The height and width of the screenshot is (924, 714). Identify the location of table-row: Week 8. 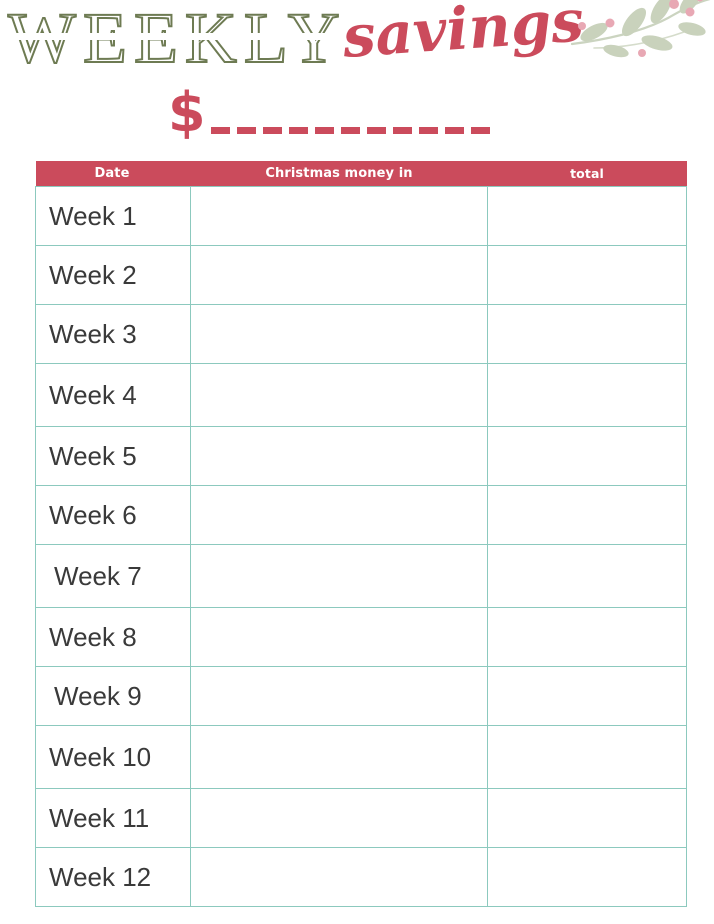
(361, 637).